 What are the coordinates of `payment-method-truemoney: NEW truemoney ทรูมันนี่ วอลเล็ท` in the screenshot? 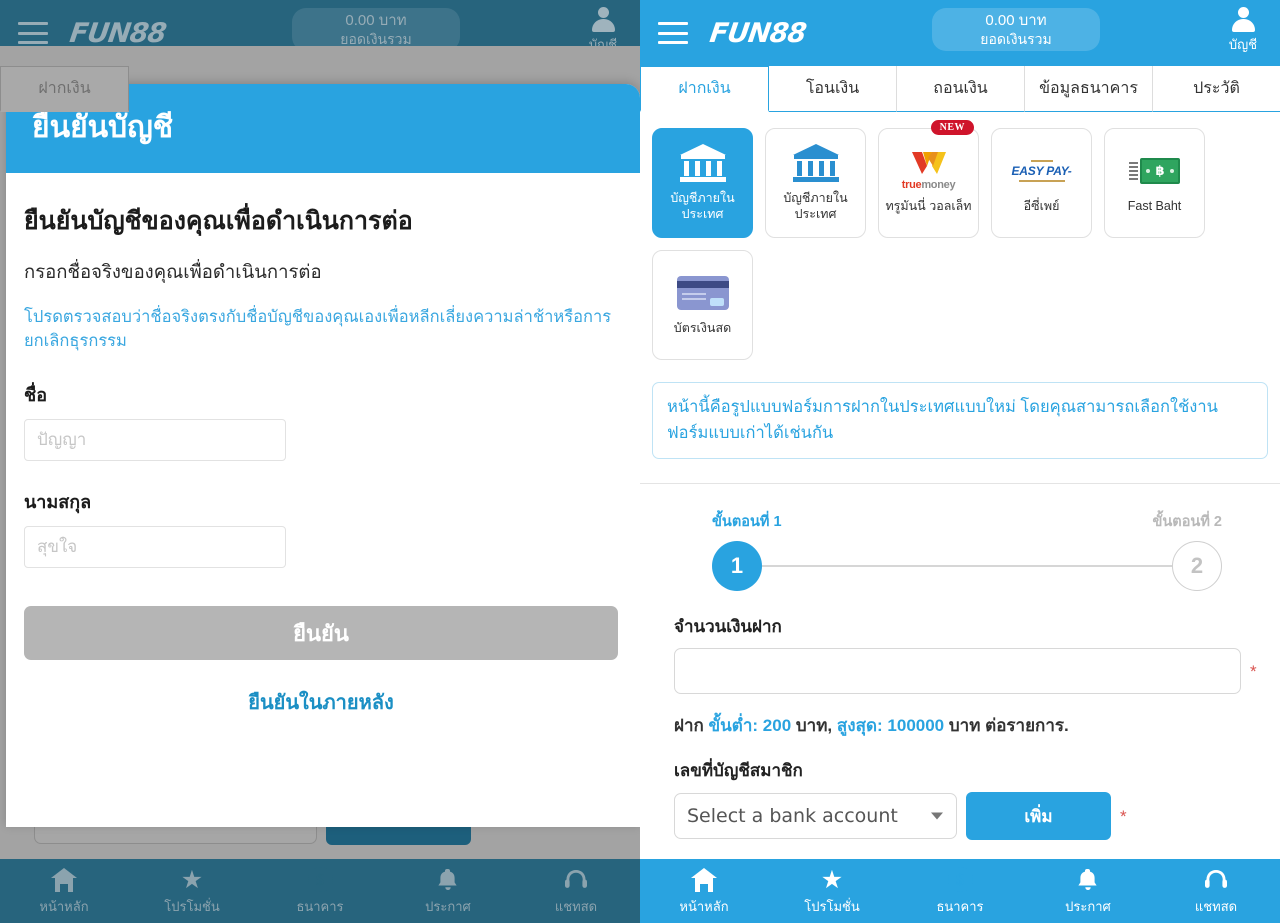 It's located at (928, 179).